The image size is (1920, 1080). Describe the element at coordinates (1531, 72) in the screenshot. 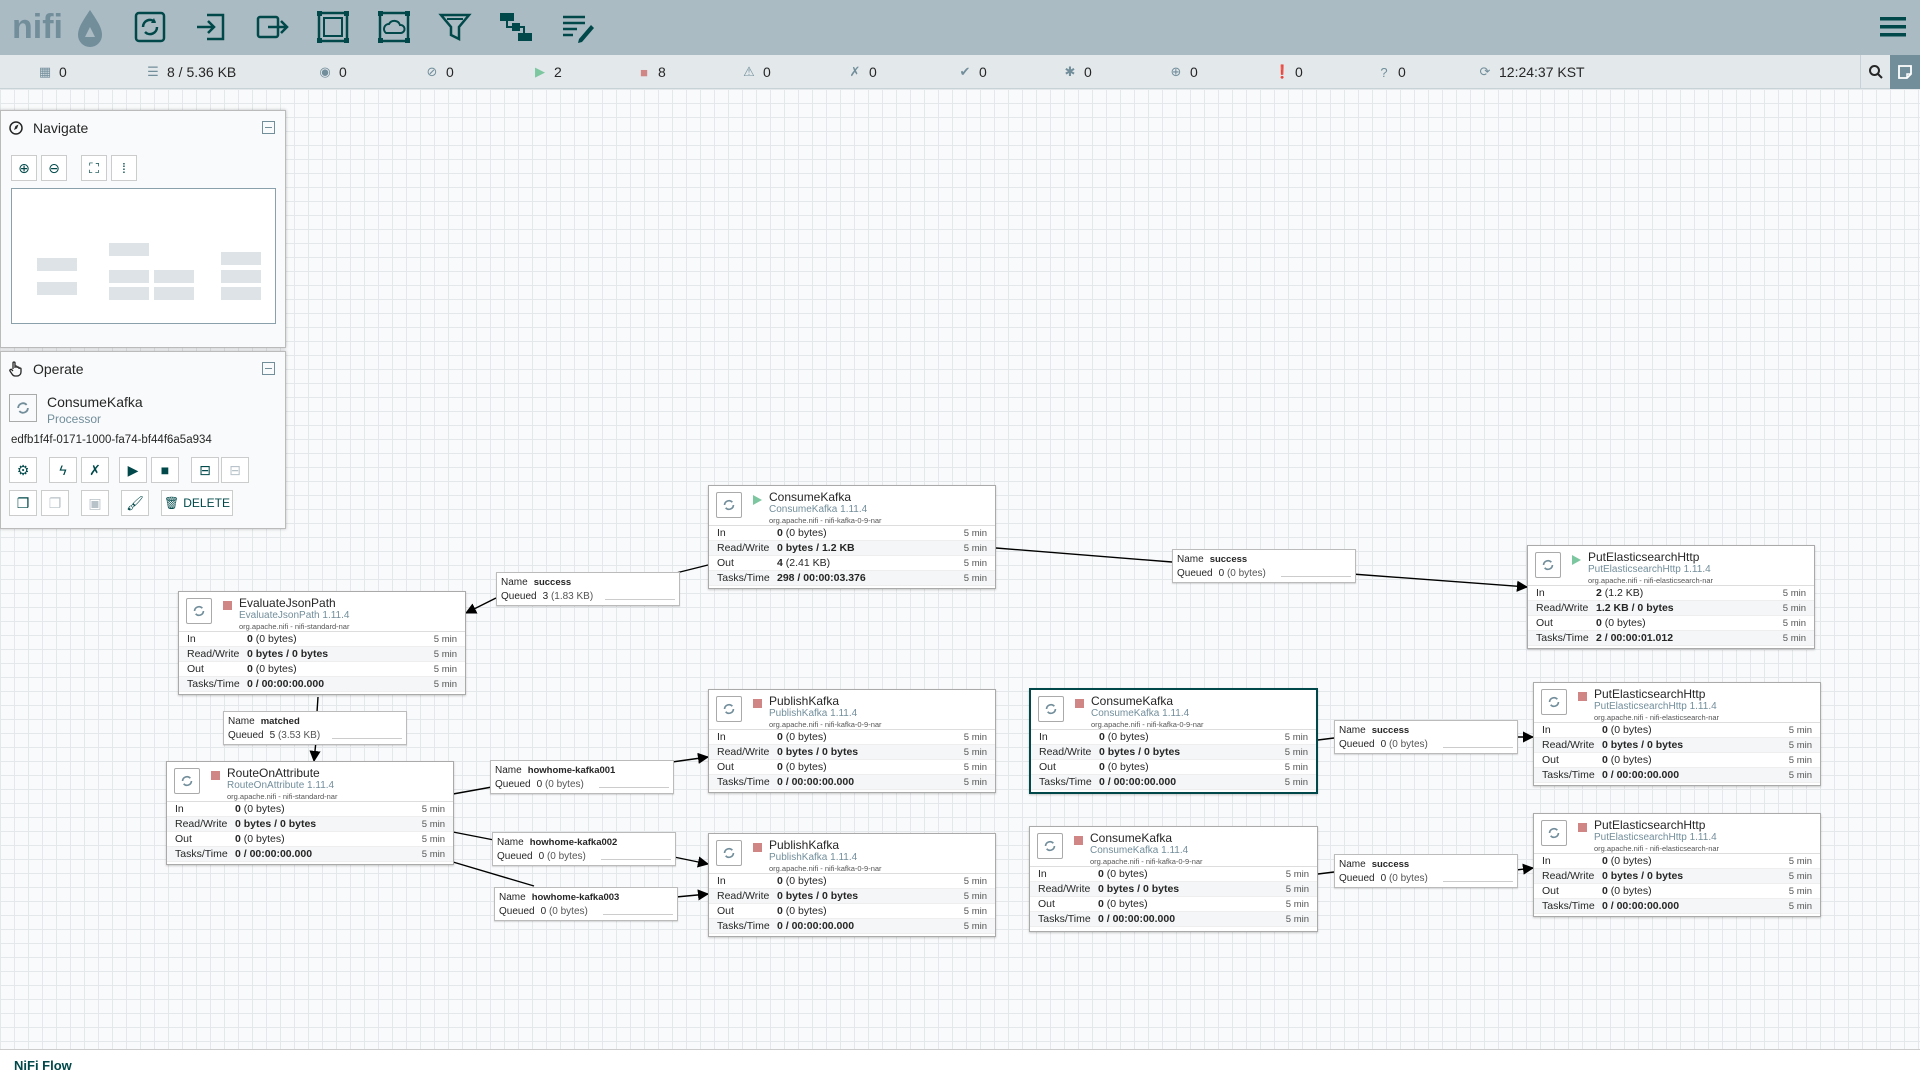

I see `status-refresh: ⟳ 12:24:37 KST` at that location.